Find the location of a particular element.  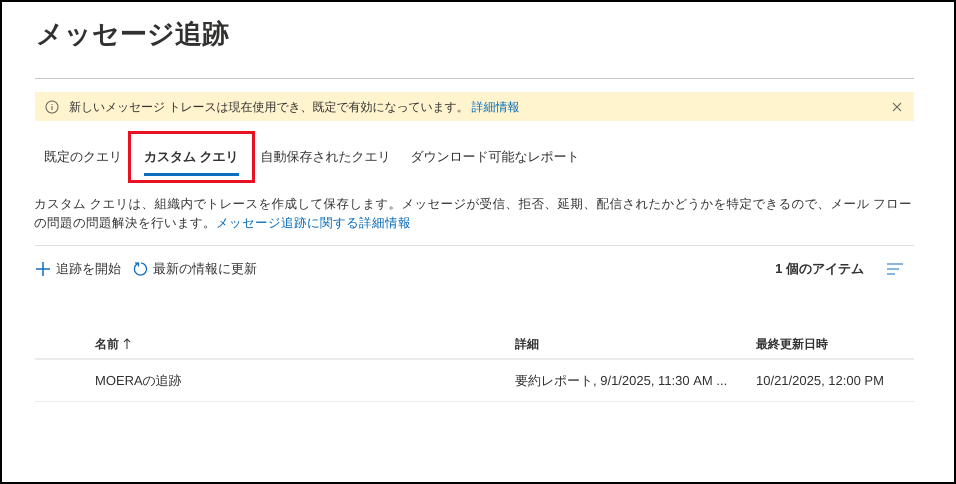

item-count: 1 個のアイテム is located at coordinates (819, 269).